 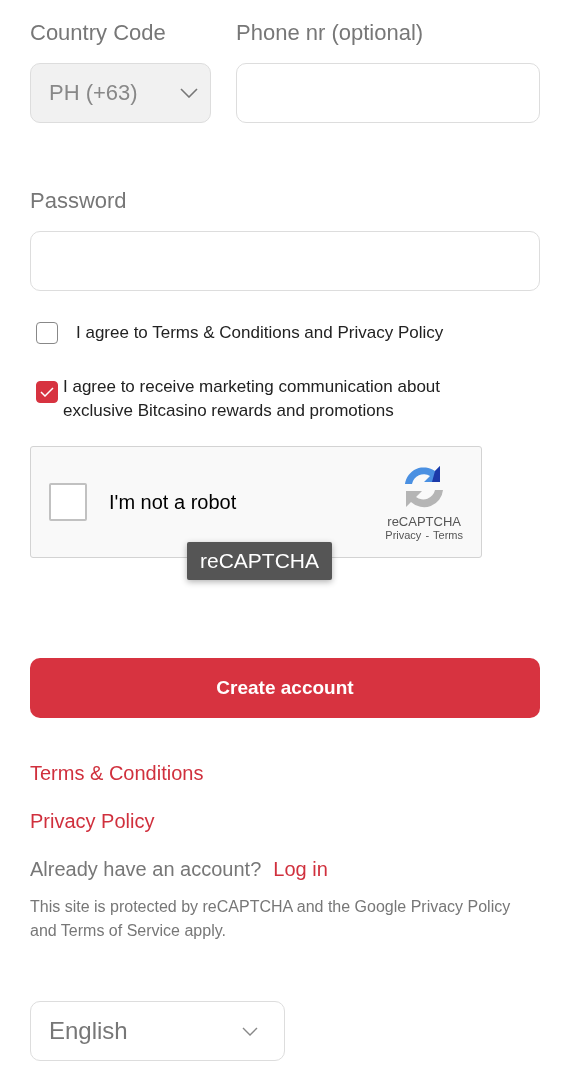 I want to click on agreement-text: I agree to receive marketing communication about exclusive Bitcasino rewards and promotions, so click(x=252, y=399).